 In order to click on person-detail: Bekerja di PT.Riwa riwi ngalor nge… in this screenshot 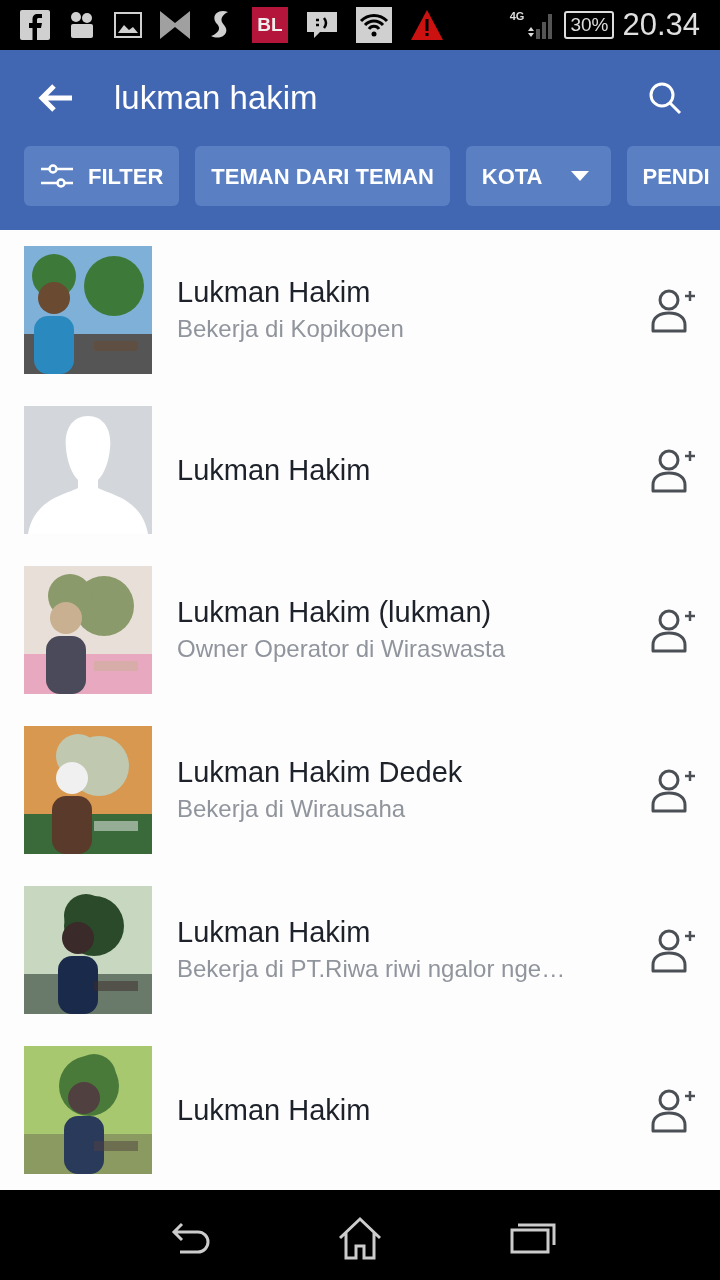, I will do `click(371, 969)`.